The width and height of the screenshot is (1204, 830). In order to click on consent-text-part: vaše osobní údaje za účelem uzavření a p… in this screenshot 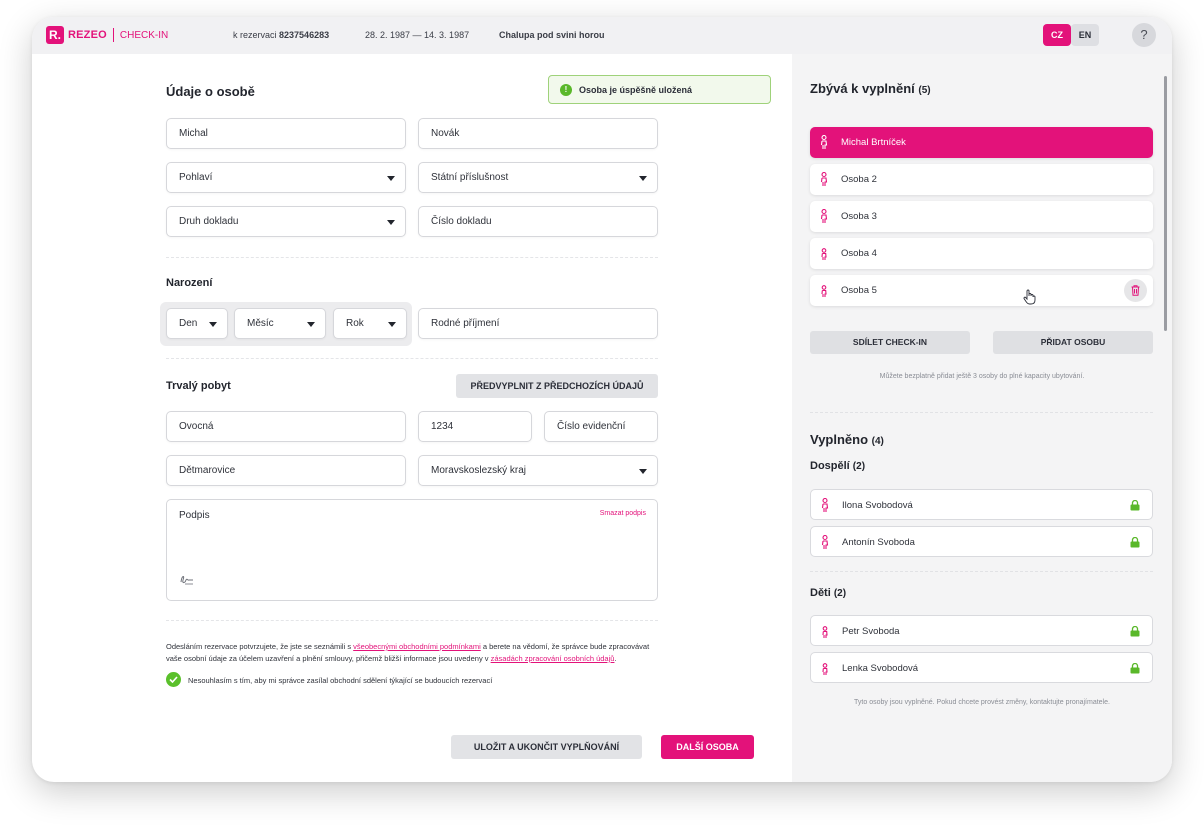, I will do `click(328, 658)`.